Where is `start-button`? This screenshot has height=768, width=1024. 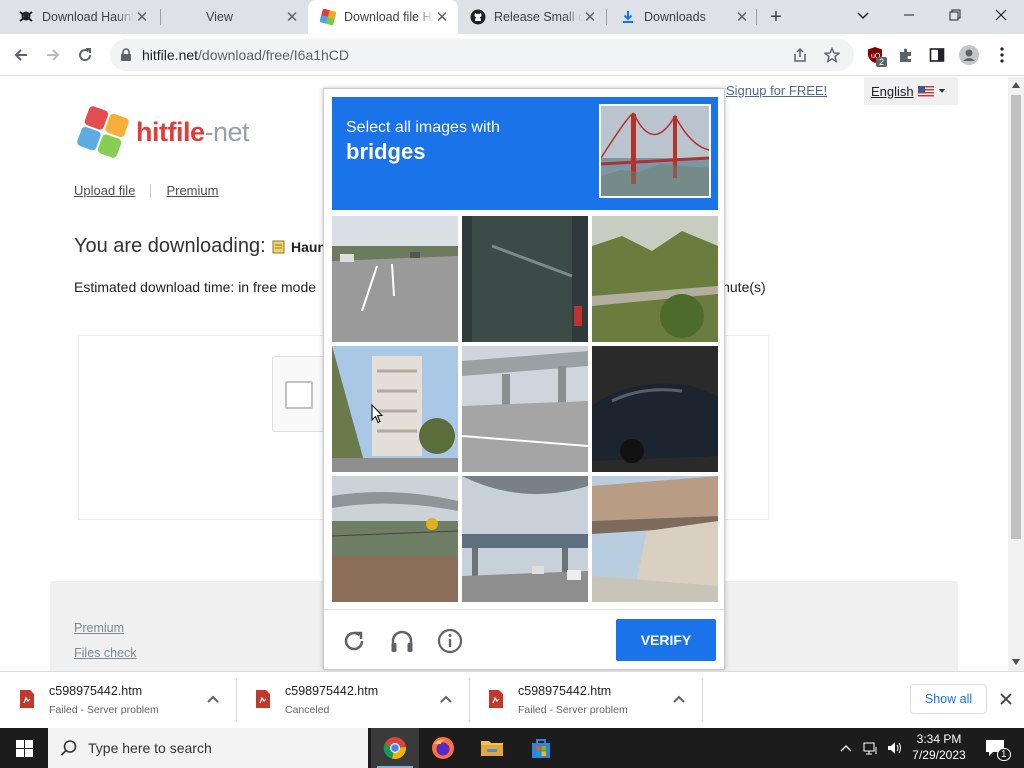 start-button is located at coordinates (24, 748).